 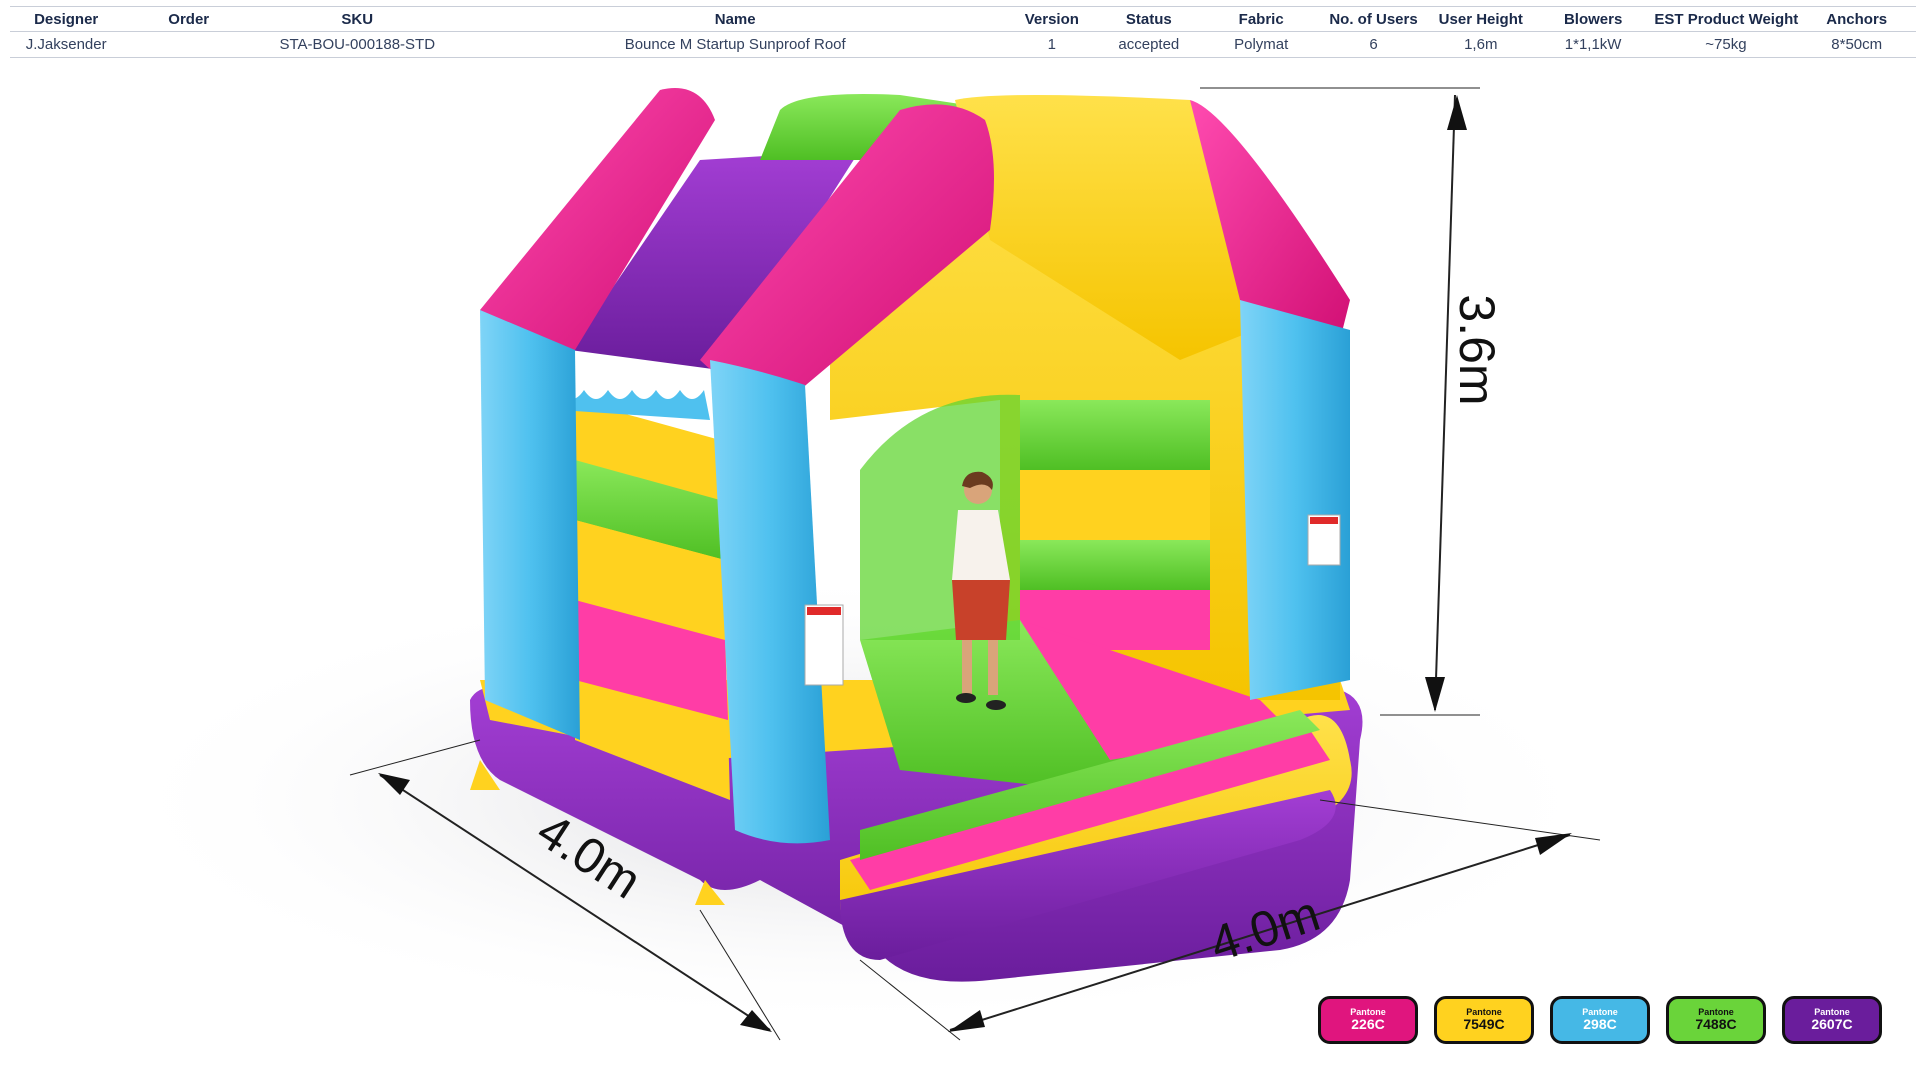 What do you see at coordinates (1261, 44) in the screenshot?
I see `cell-fabric: Polymat` at bounding box center [1261, 44].